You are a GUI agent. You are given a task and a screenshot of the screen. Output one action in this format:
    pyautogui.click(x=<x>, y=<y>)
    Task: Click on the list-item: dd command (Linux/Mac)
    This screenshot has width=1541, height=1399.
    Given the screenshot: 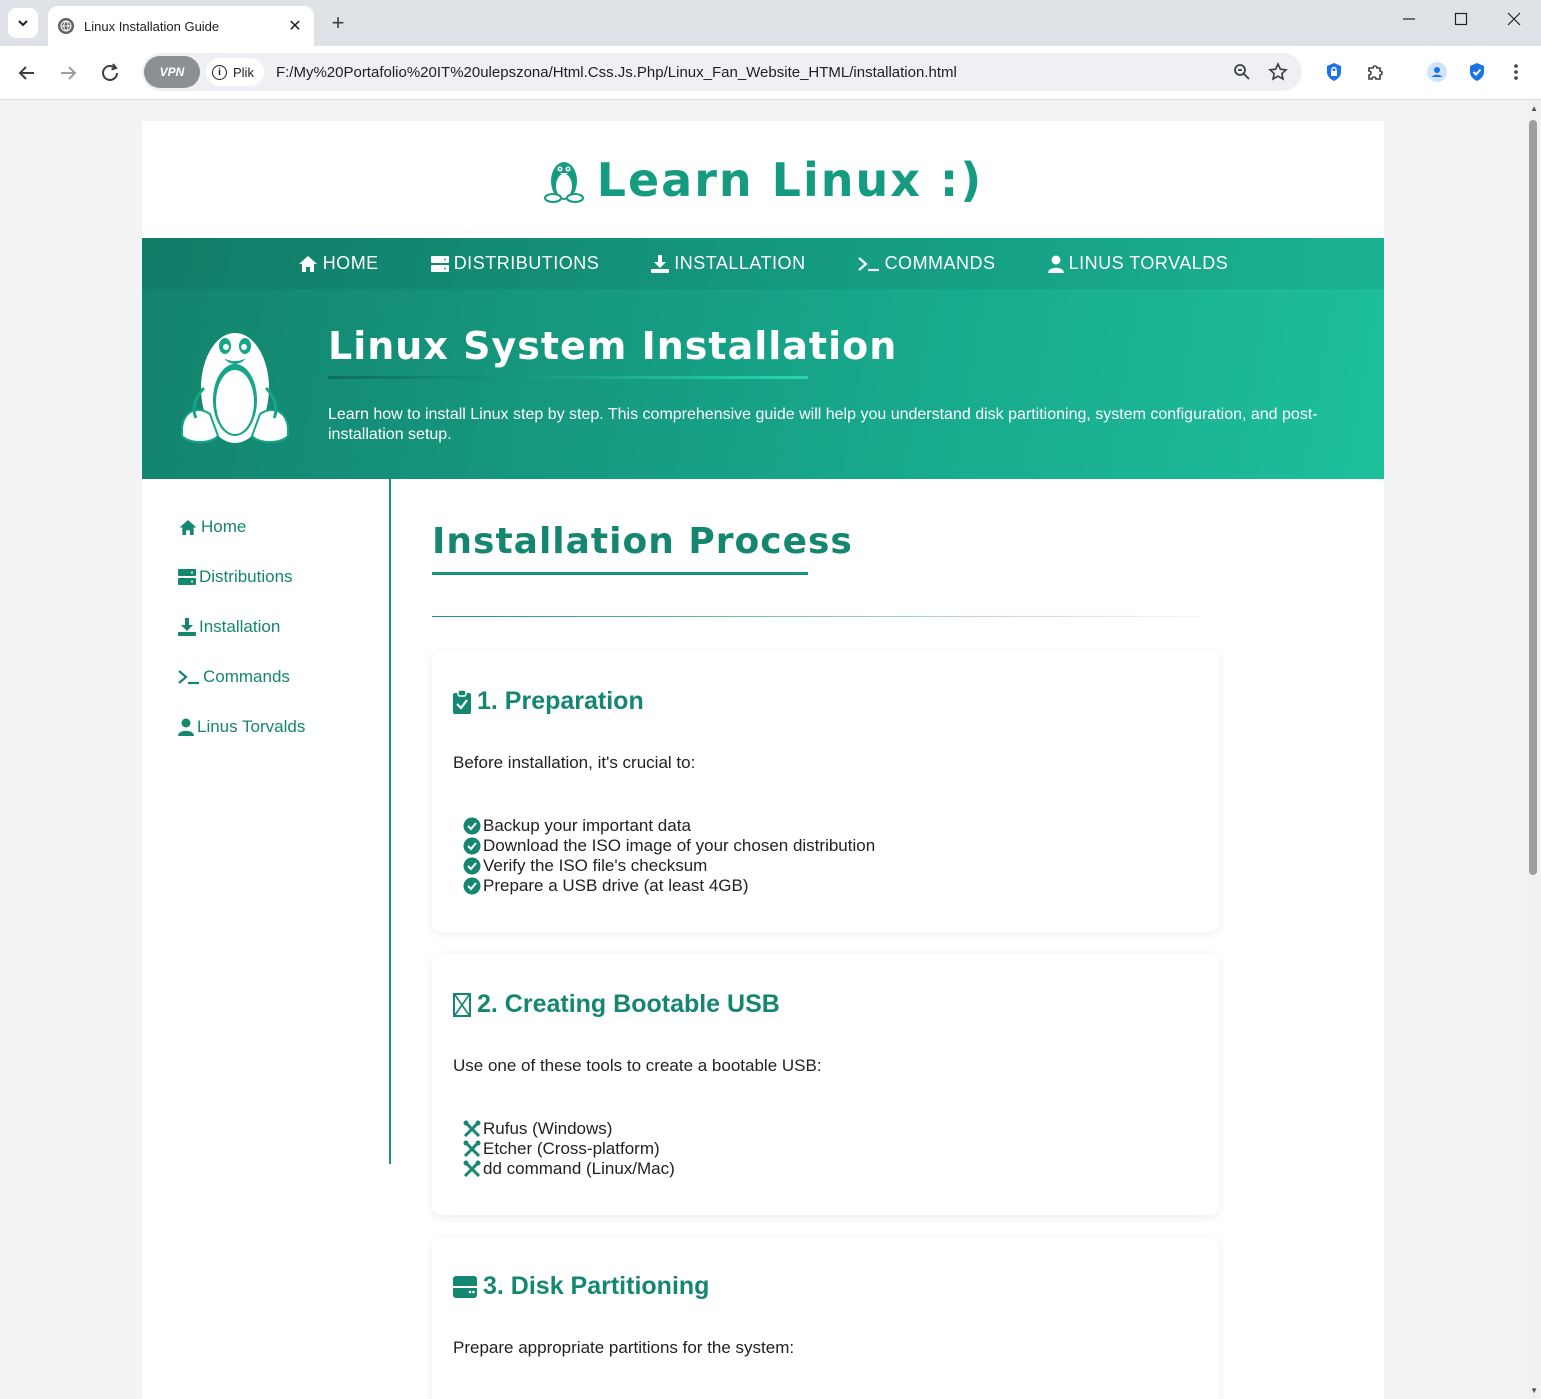 What is the action you would take?
    pyautogui.click(x=569, y=1169)
    